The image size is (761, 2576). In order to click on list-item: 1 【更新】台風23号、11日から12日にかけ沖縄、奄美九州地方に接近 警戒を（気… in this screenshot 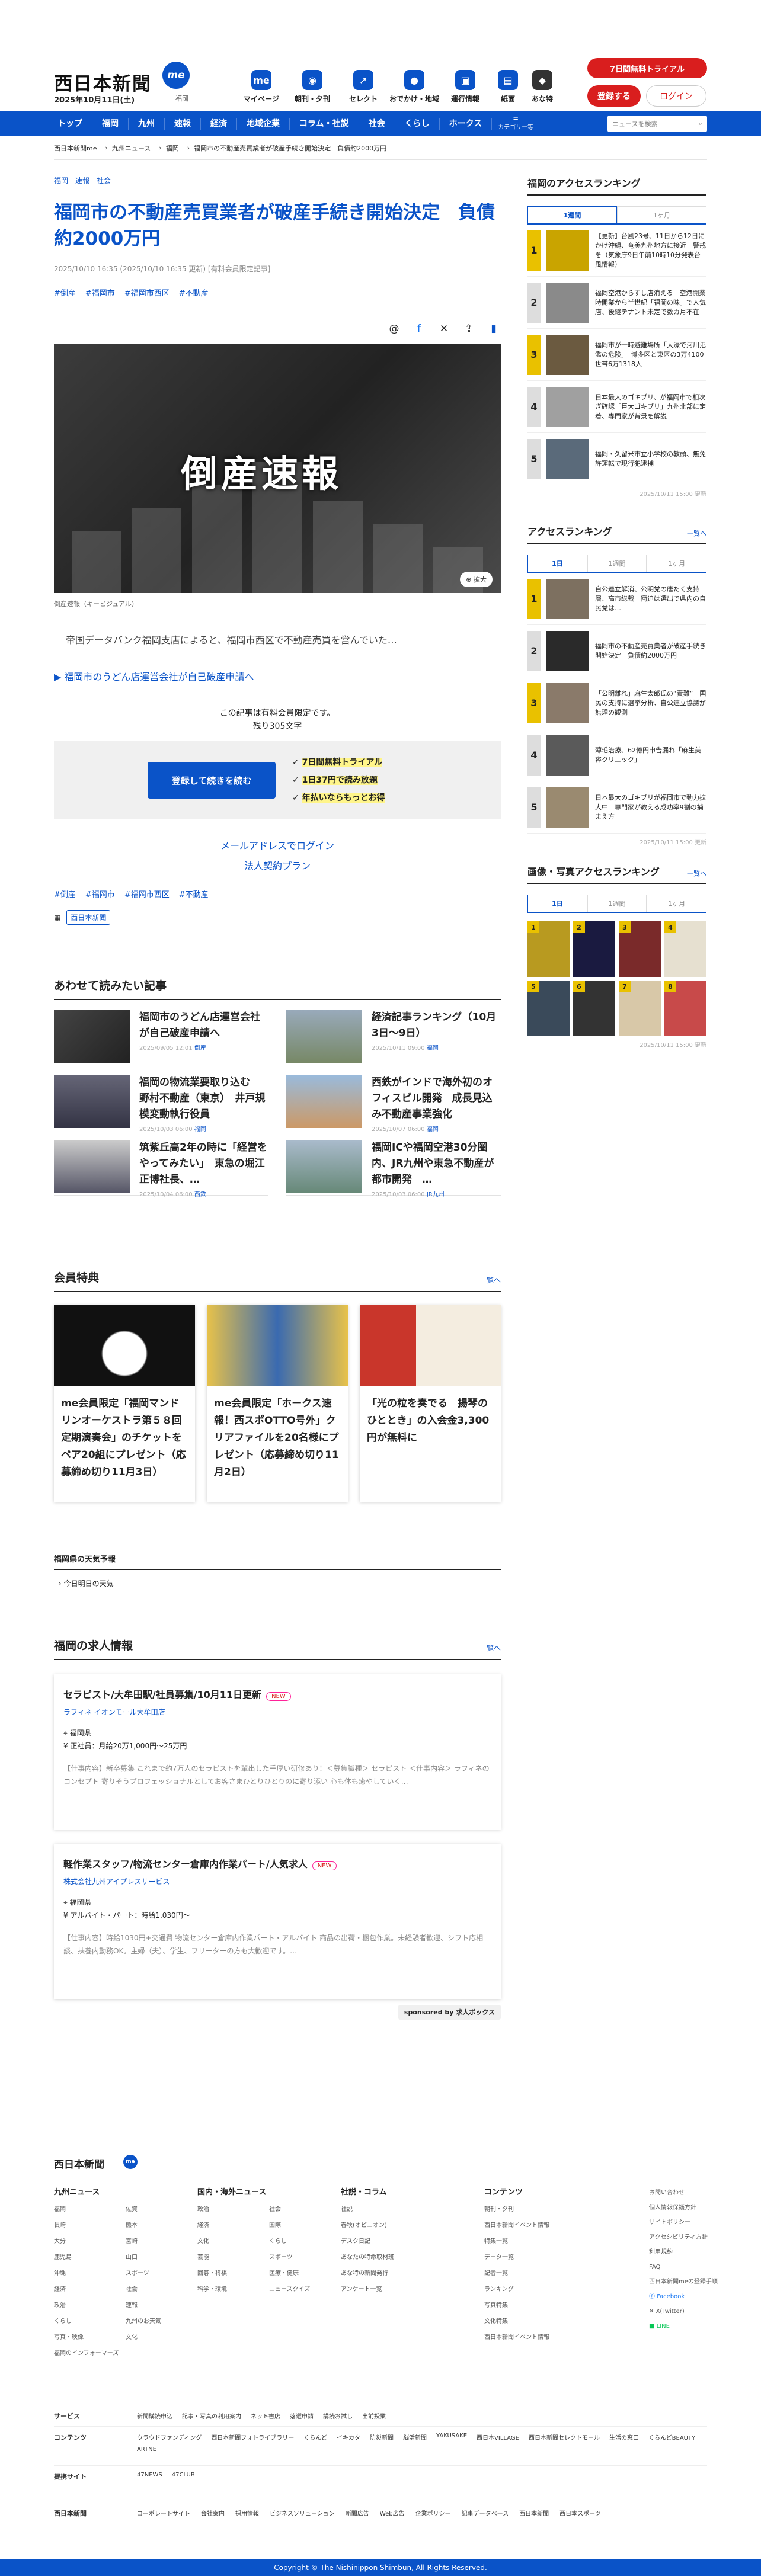, I will do `click(616, 251)`.